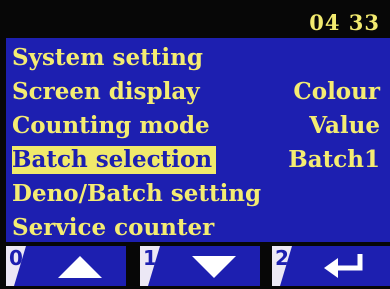 The width and height of the screenshot is (390, 289). What do you see at coordinates (343, 266) in the screenshot?
I see `enter-icon` at bounding box center [343, 266].